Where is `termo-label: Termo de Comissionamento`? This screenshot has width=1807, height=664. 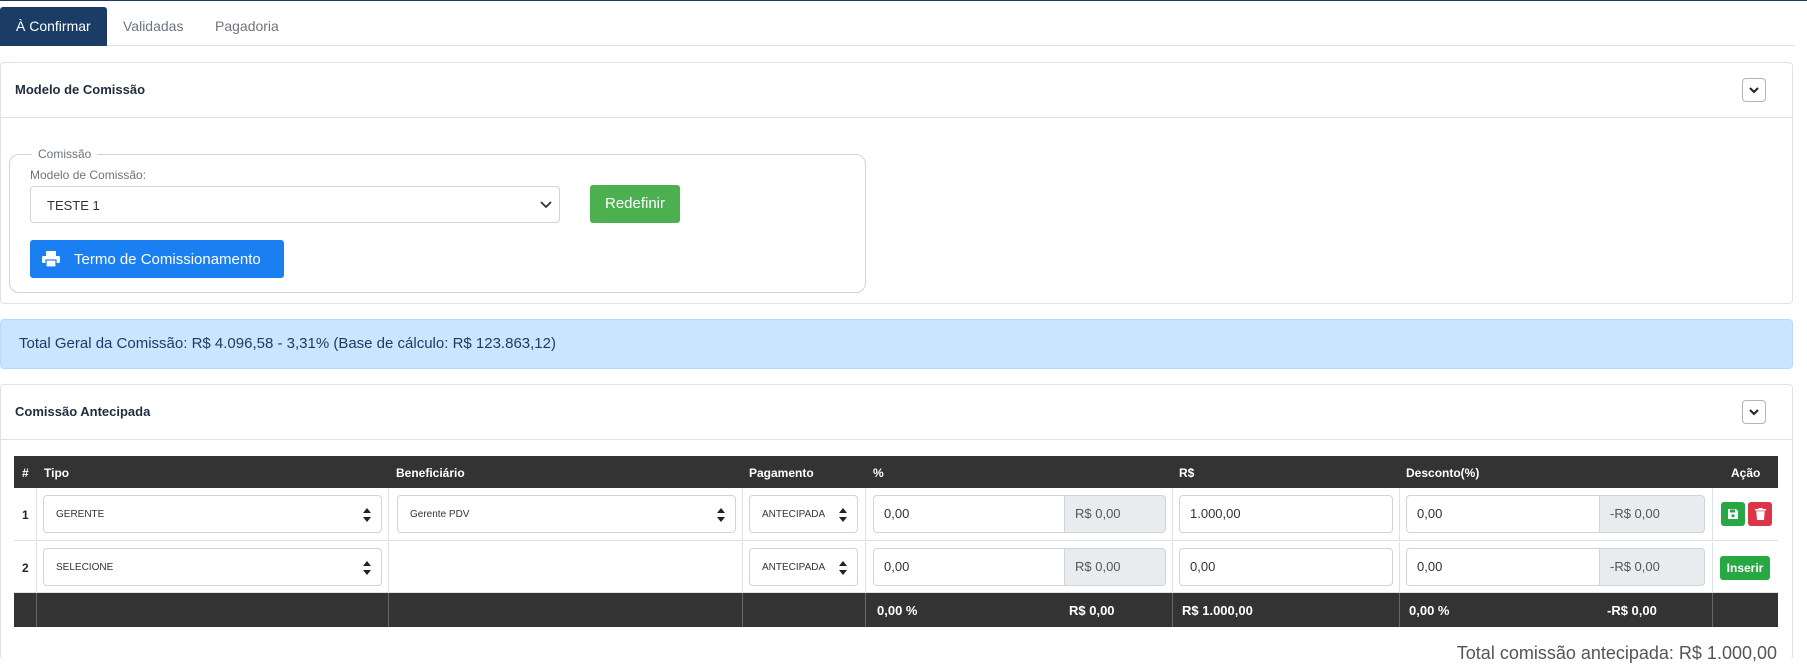
termo-label: Termo de Comissionamento is located at coordinates (167, 259).